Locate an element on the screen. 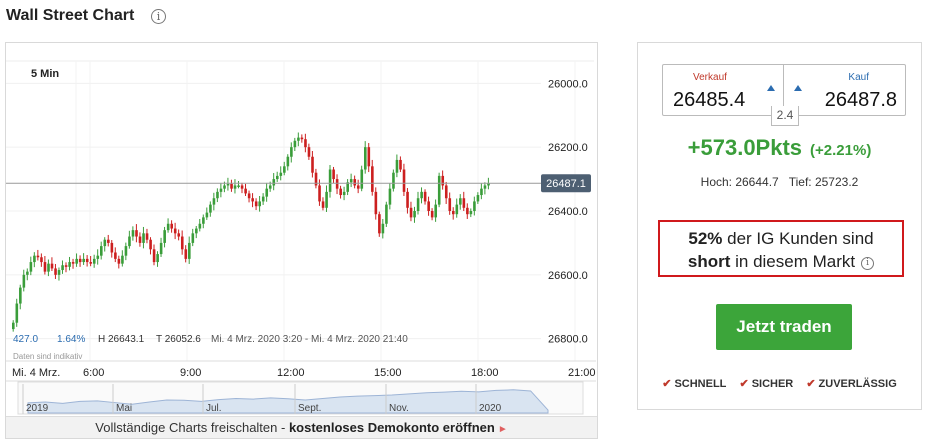  sell-price-button: Verkauf 26485.4 is located at coordinates (723, 90).